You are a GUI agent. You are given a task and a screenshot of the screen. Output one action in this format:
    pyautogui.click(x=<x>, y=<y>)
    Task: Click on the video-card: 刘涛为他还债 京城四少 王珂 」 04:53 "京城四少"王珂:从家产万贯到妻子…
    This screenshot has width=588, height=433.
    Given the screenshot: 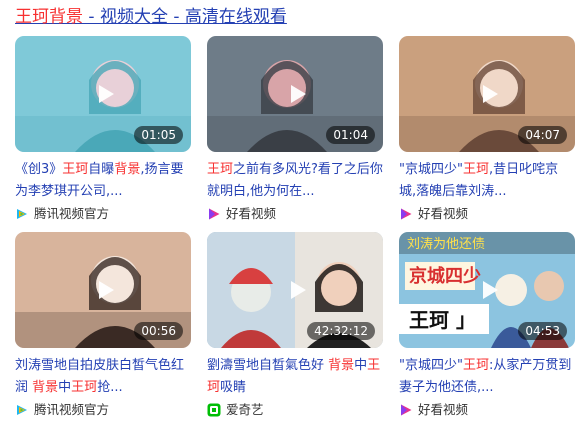 What is the action you would take?
    pyautogui.click(x=487, y=325)
    